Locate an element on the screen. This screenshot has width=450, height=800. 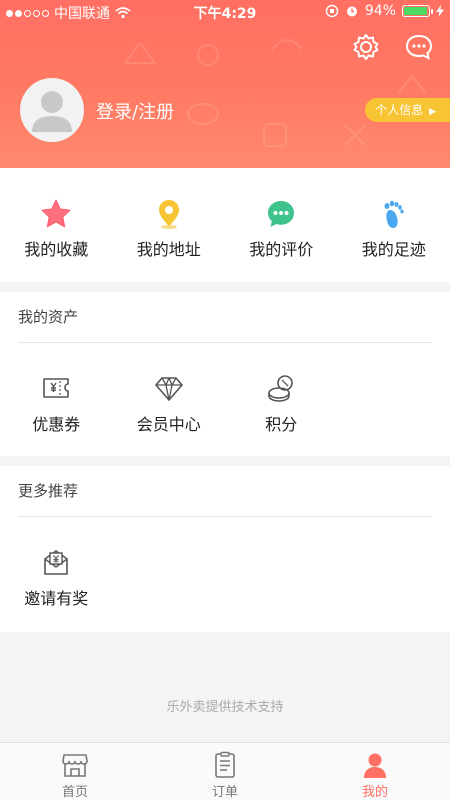
personal-info-button: 个人信息 ▶ is located at coordinates (407, 110).